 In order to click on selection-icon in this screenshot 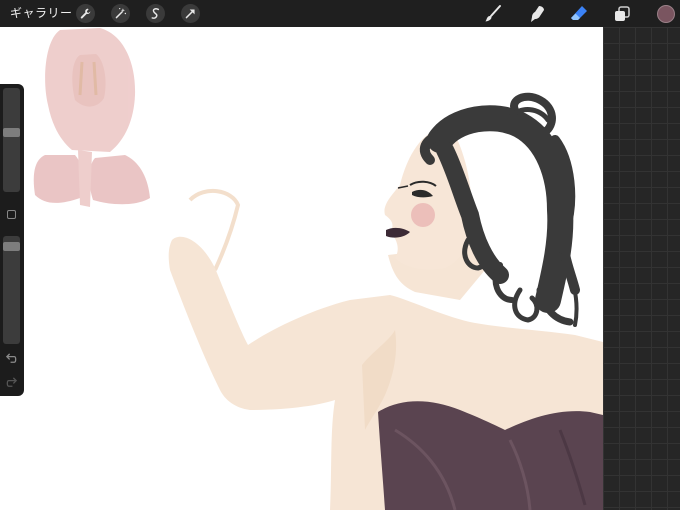, I will do `click(155, 13)`.